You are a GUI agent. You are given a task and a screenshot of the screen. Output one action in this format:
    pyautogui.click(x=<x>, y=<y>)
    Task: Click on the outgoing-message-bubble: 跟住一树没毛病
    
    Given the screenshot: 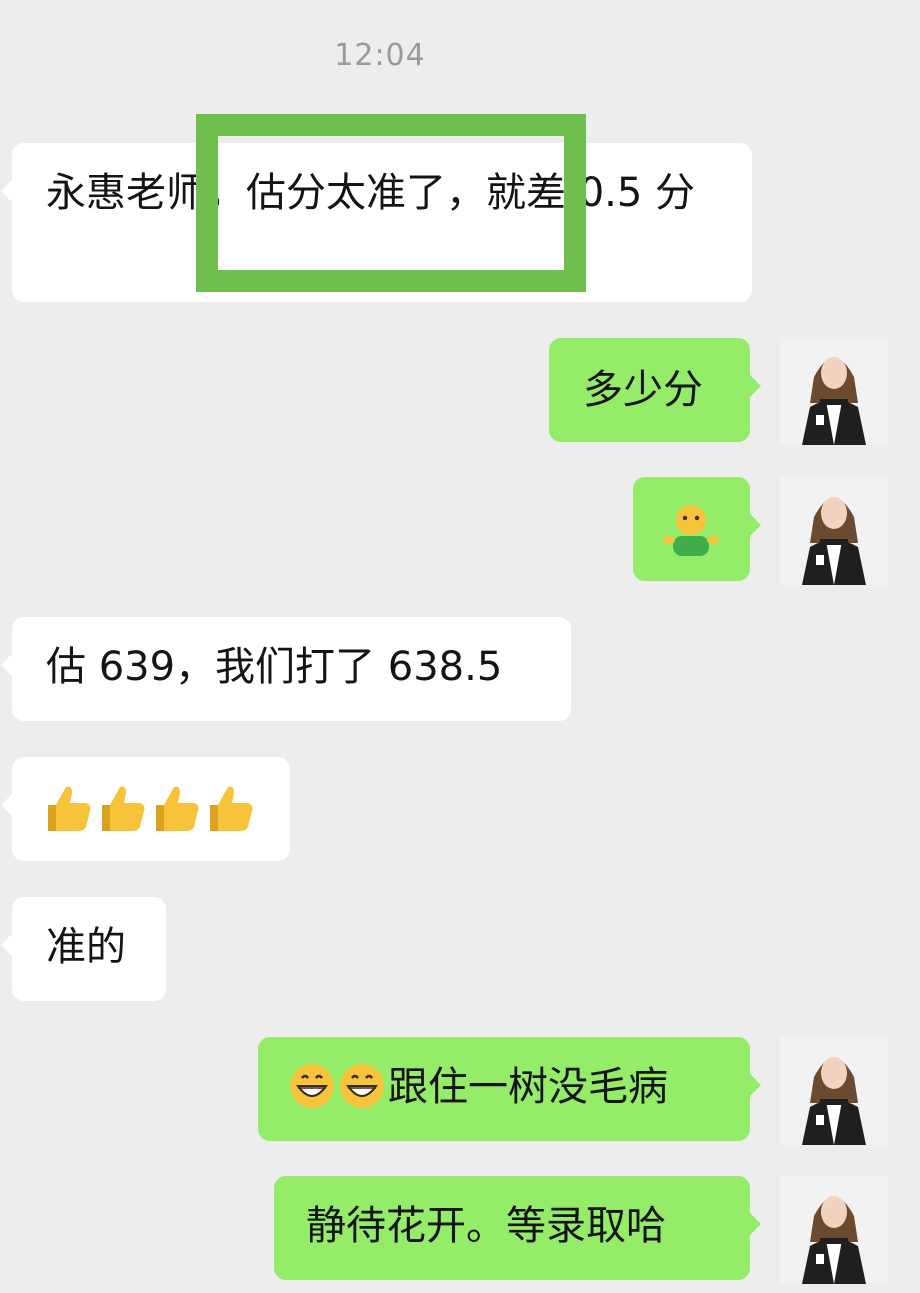 What is the action you would take?
    pyautogui.click(x=509, y=1089)
    